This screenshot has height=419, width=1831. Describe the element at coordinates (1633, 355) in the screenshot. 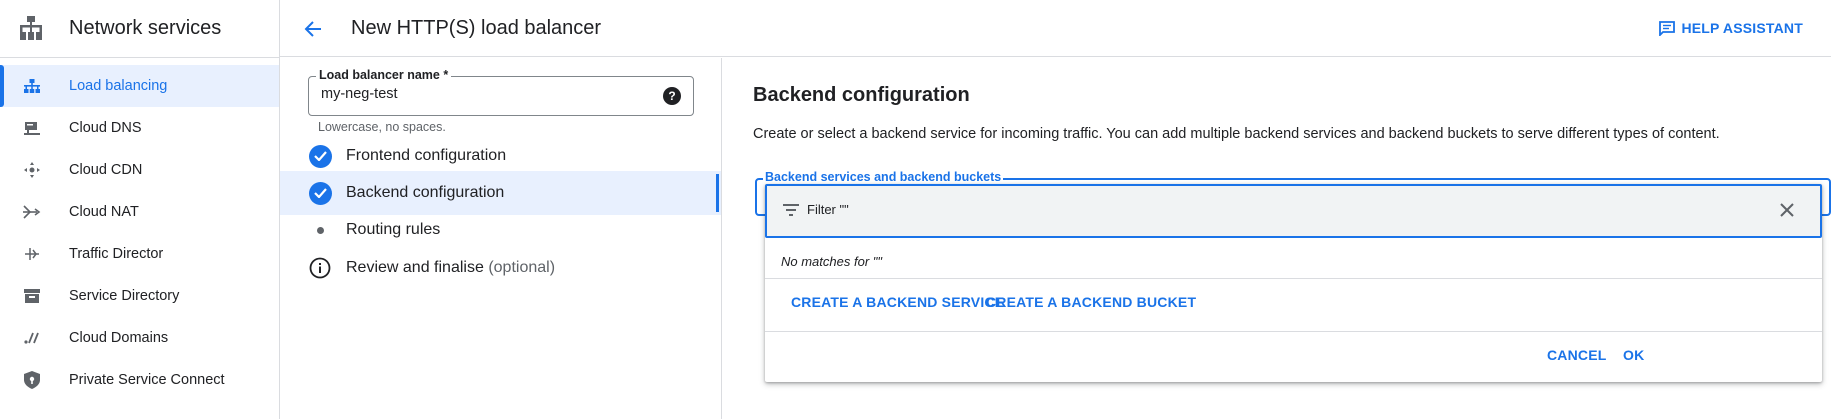

I see `ok-button: OK` at that location.